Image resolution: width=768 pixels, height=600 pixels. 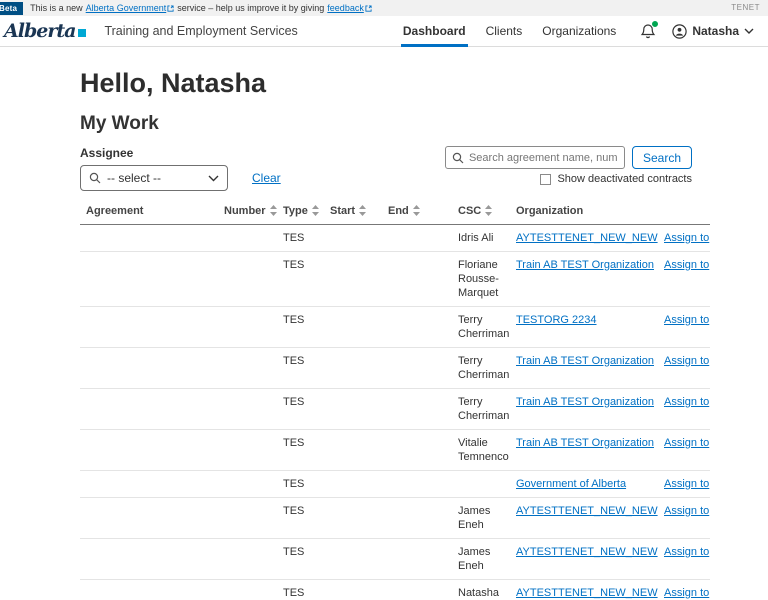 I want to click on column-header-type: Type, so click(x=302, y=212).